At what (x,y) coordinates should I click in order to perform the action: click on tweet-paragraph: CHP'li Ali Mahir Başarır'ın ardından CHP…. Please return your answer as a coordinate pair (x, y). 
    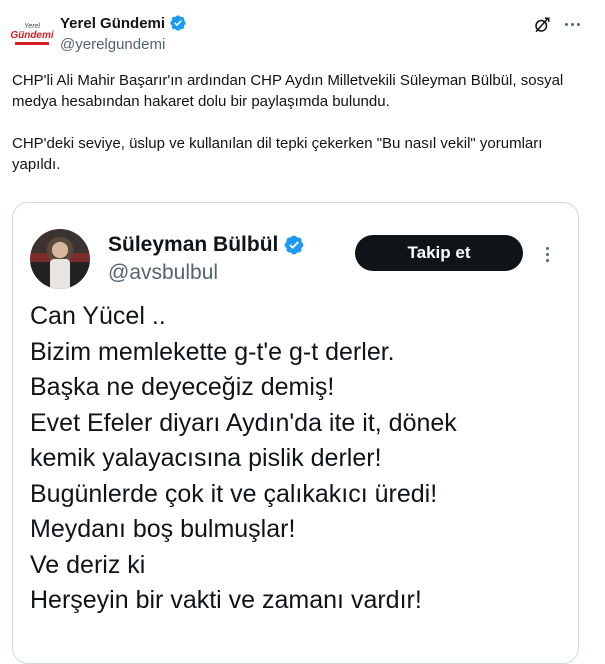
    Looking at the image, I should click on (288, 91).